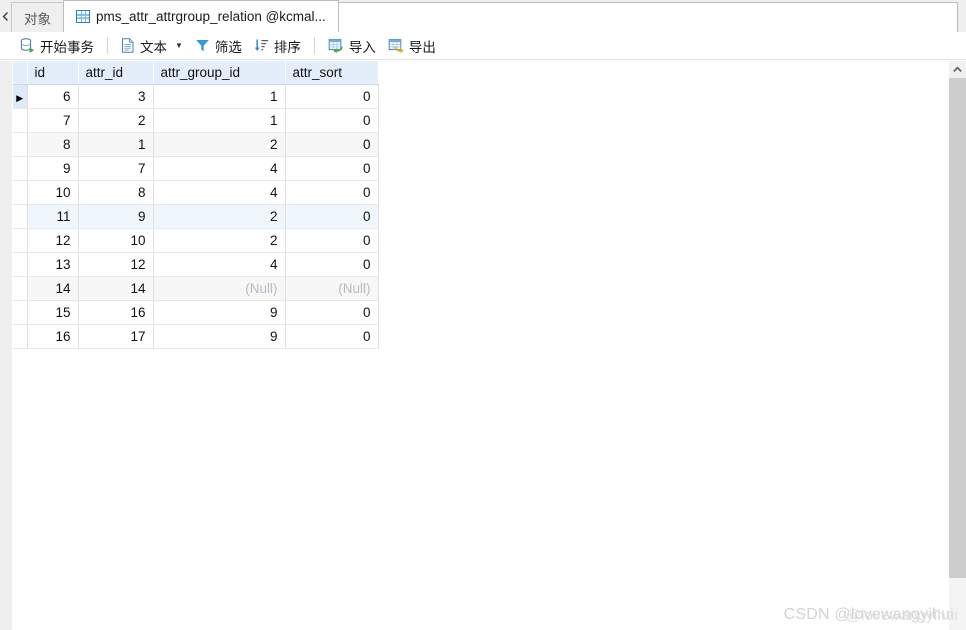  What do you see at coordinates (53, 96) in the screenshot?
I see `cell-id: 6` at bounding box center [53, 96].